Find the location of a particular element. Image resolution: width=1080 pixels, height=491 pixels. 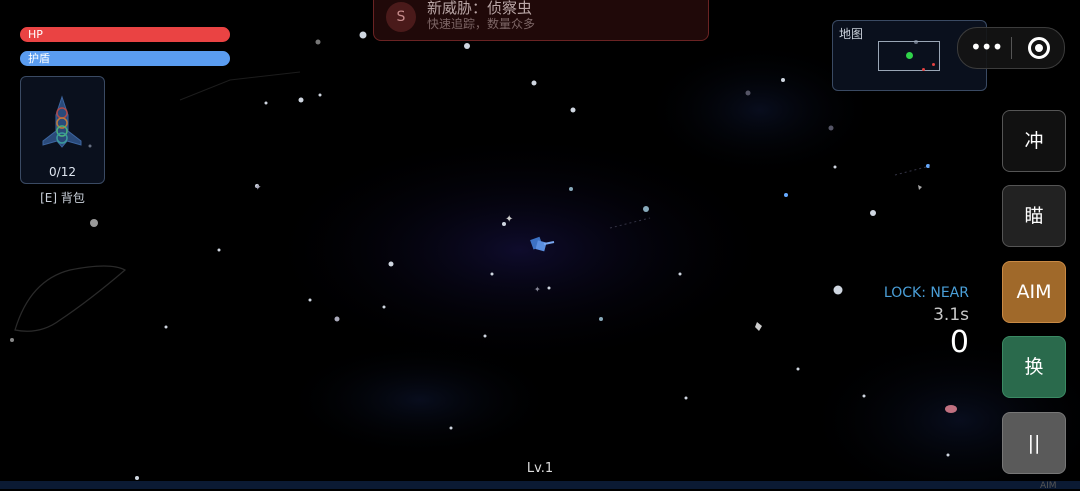

more-dots-icon: ••• is located at coordinates (986, 47).